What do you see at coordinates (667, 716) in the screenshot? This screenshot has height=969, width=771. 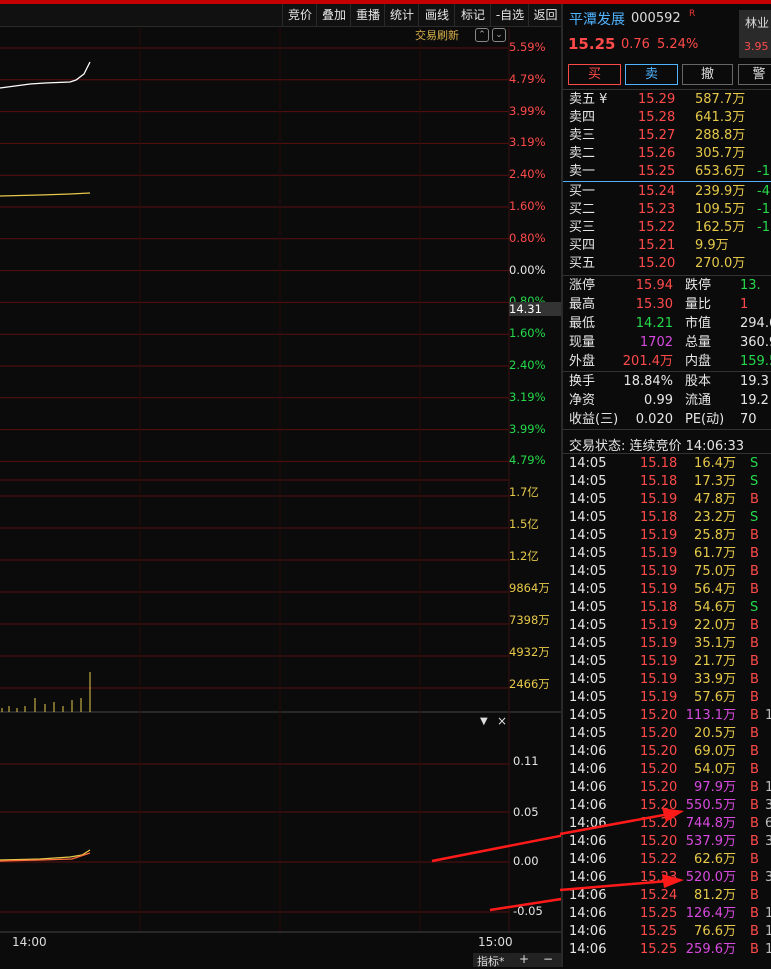 I see `tick-row: 14:05 15.20 113.1万 B 1` at bounding box center [667, 716].